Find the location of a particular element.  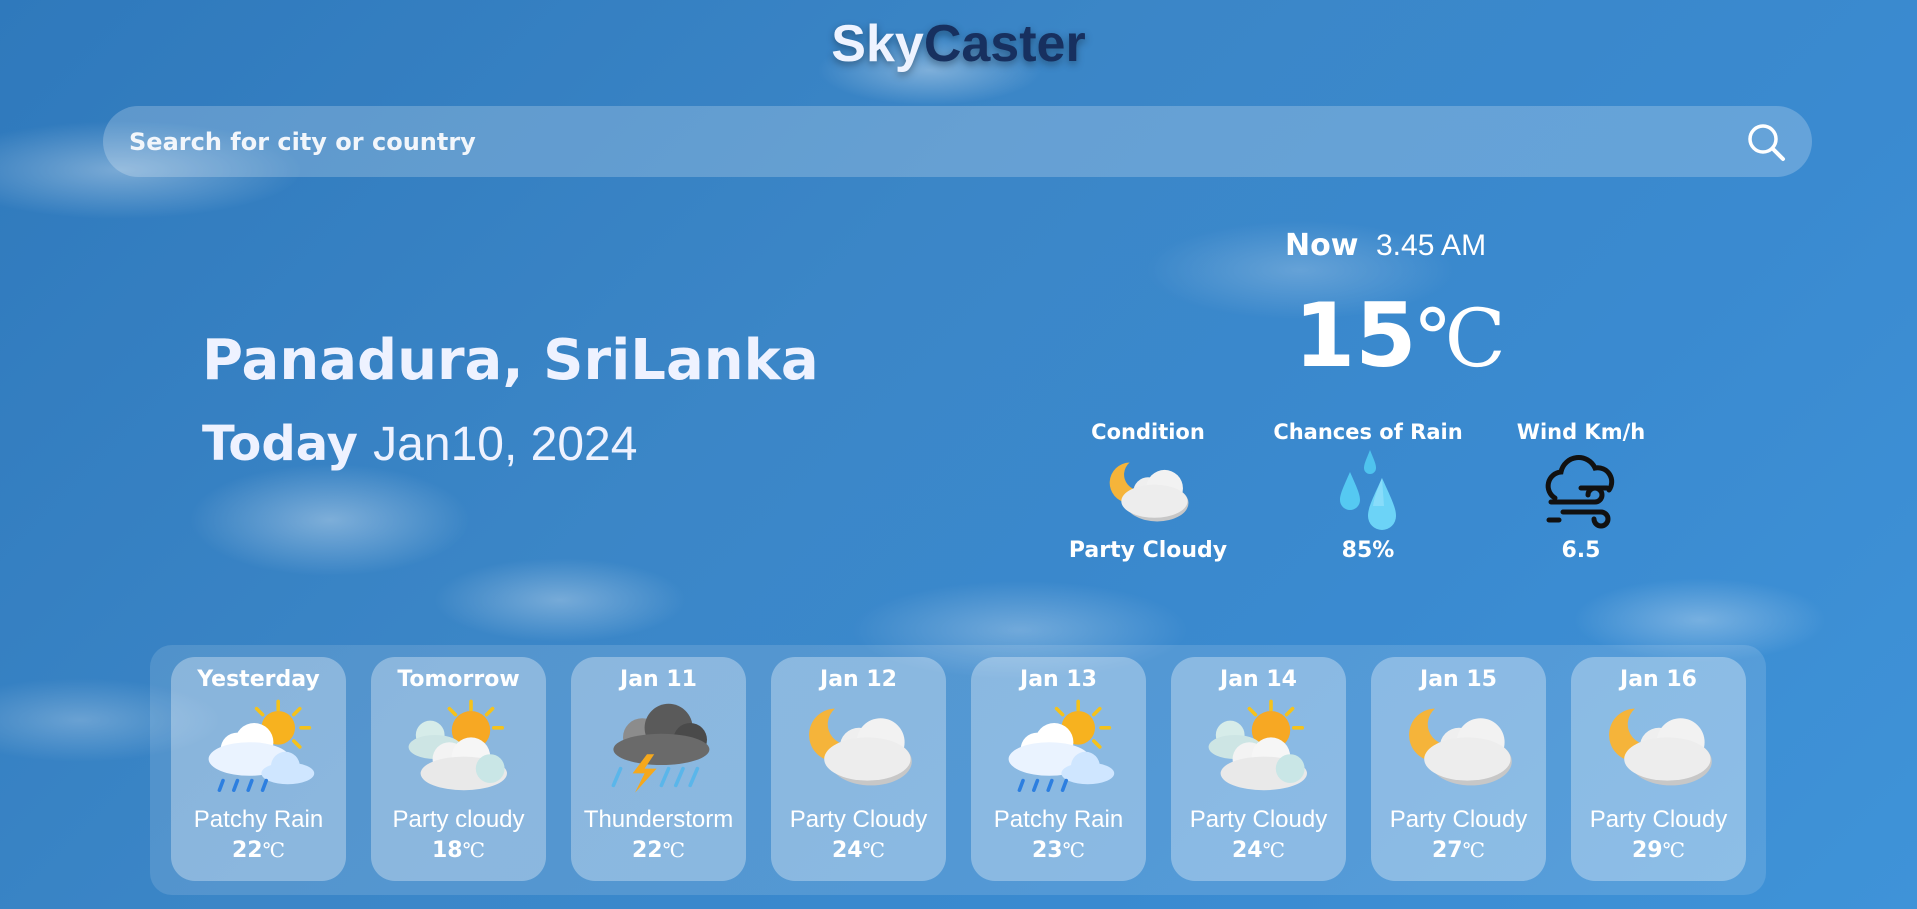

search-input is located at coordinates (935, 141).